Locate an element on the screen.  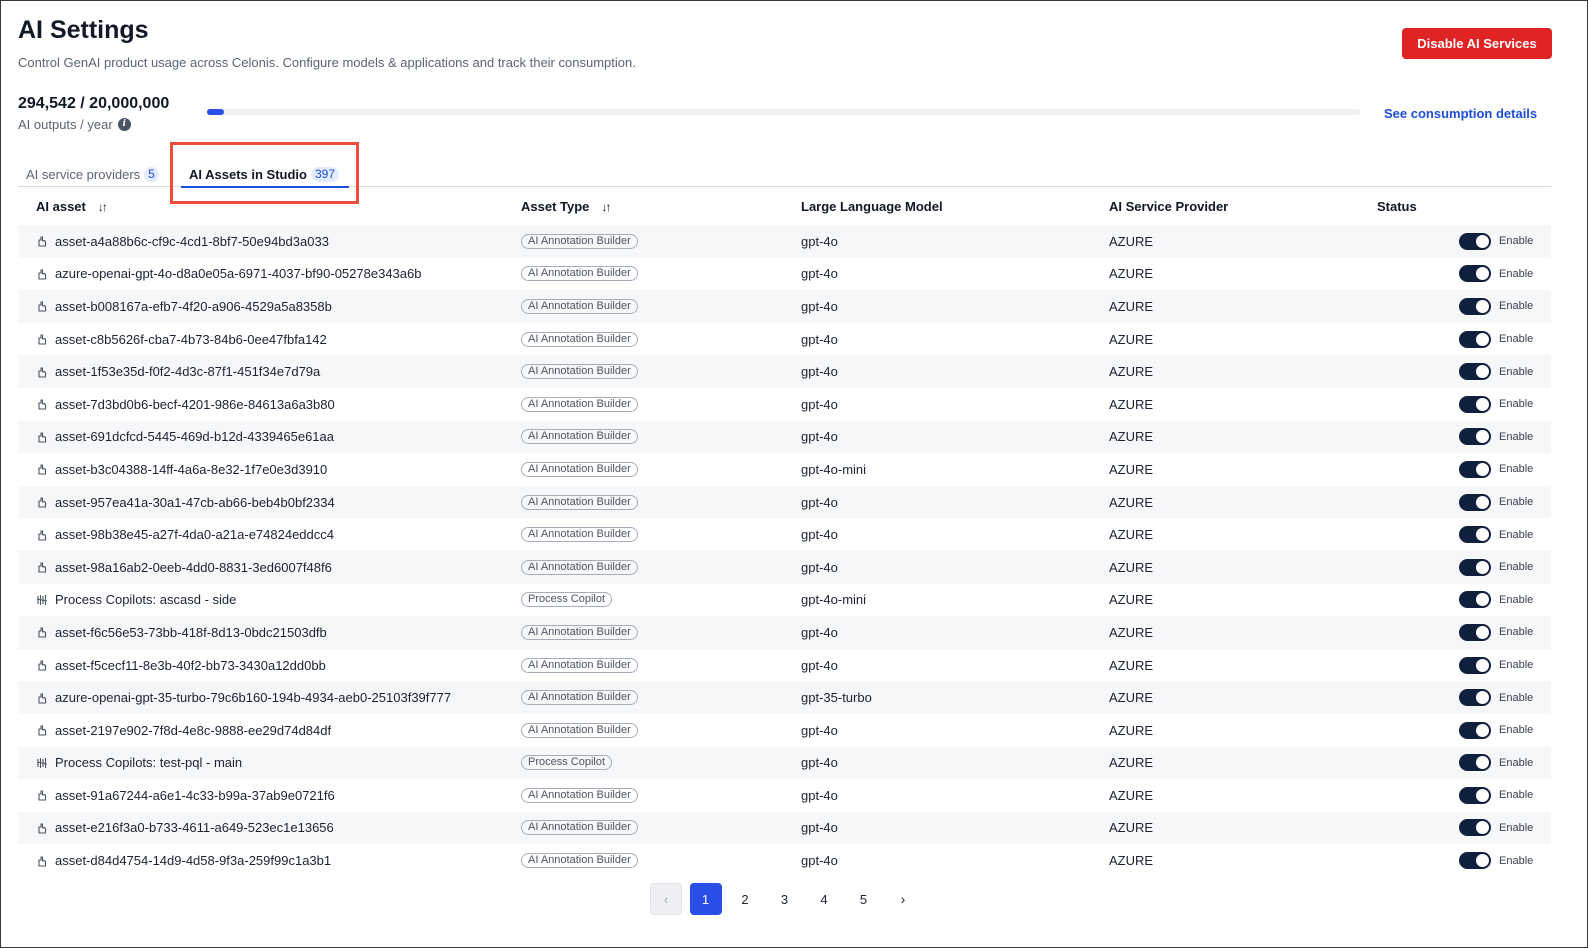
see-consumption-details-link: See consumption details is located at coordinates (1460, 113).